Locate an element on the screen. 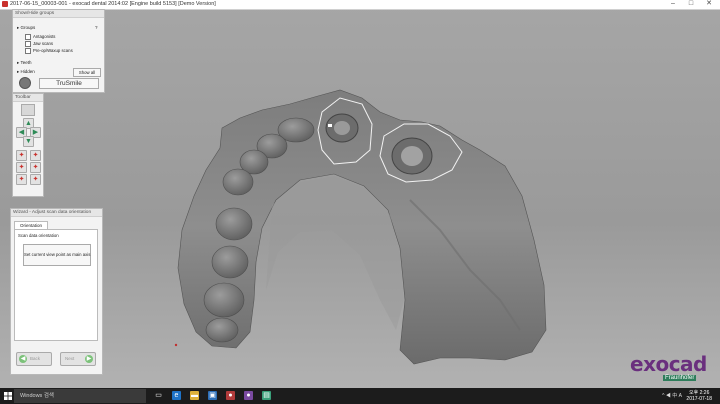 The width and height of the screenshot is (720, 404). item-label: Jaw scans is located at coordinates (43, 44).